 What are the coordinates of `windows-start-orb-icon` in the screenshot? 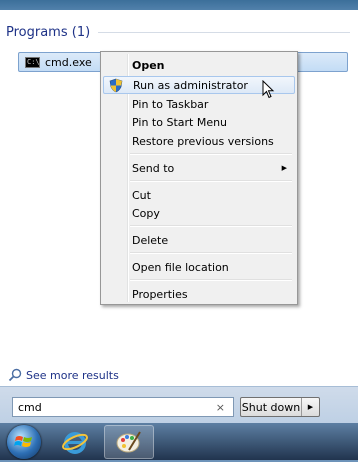 It's located at (24, 442).